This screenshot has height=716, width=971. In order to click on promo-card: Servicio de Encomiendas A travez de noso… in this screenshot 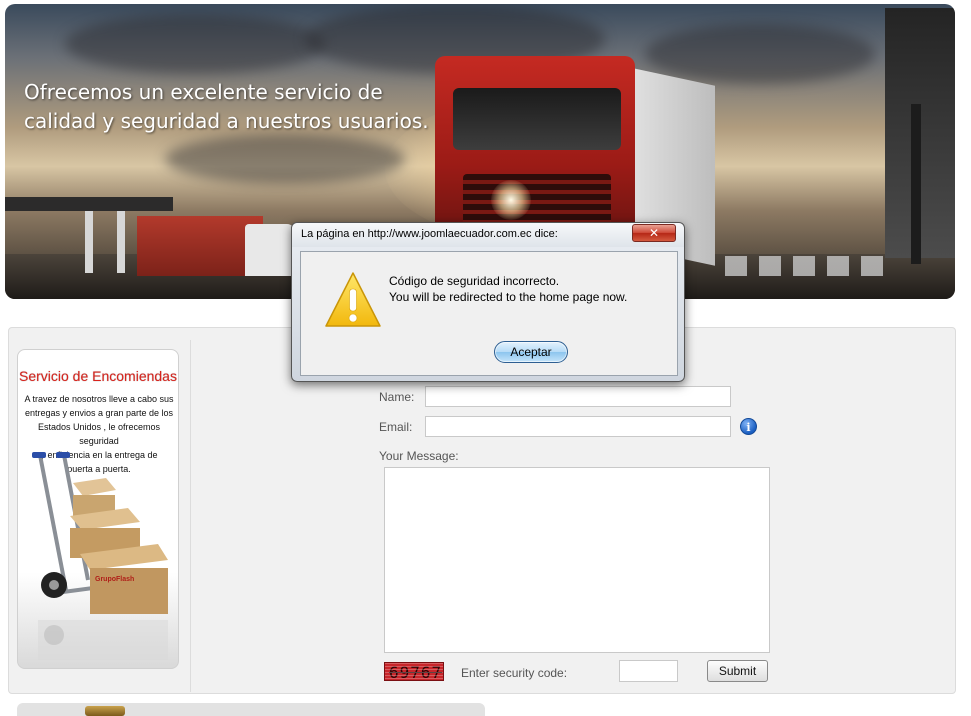, I will do `click(98, 509)`.